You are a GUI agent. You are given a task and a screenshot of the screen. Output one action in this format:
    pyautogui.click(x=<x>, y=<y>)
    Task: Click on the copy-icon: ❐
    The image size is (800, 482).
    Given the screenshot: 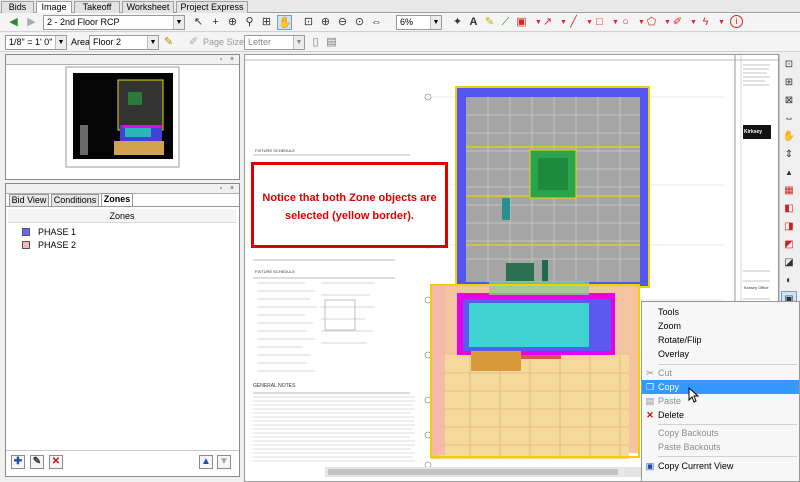 What is the action you would take?
    pyautogui.click(x=650, y=387)
    